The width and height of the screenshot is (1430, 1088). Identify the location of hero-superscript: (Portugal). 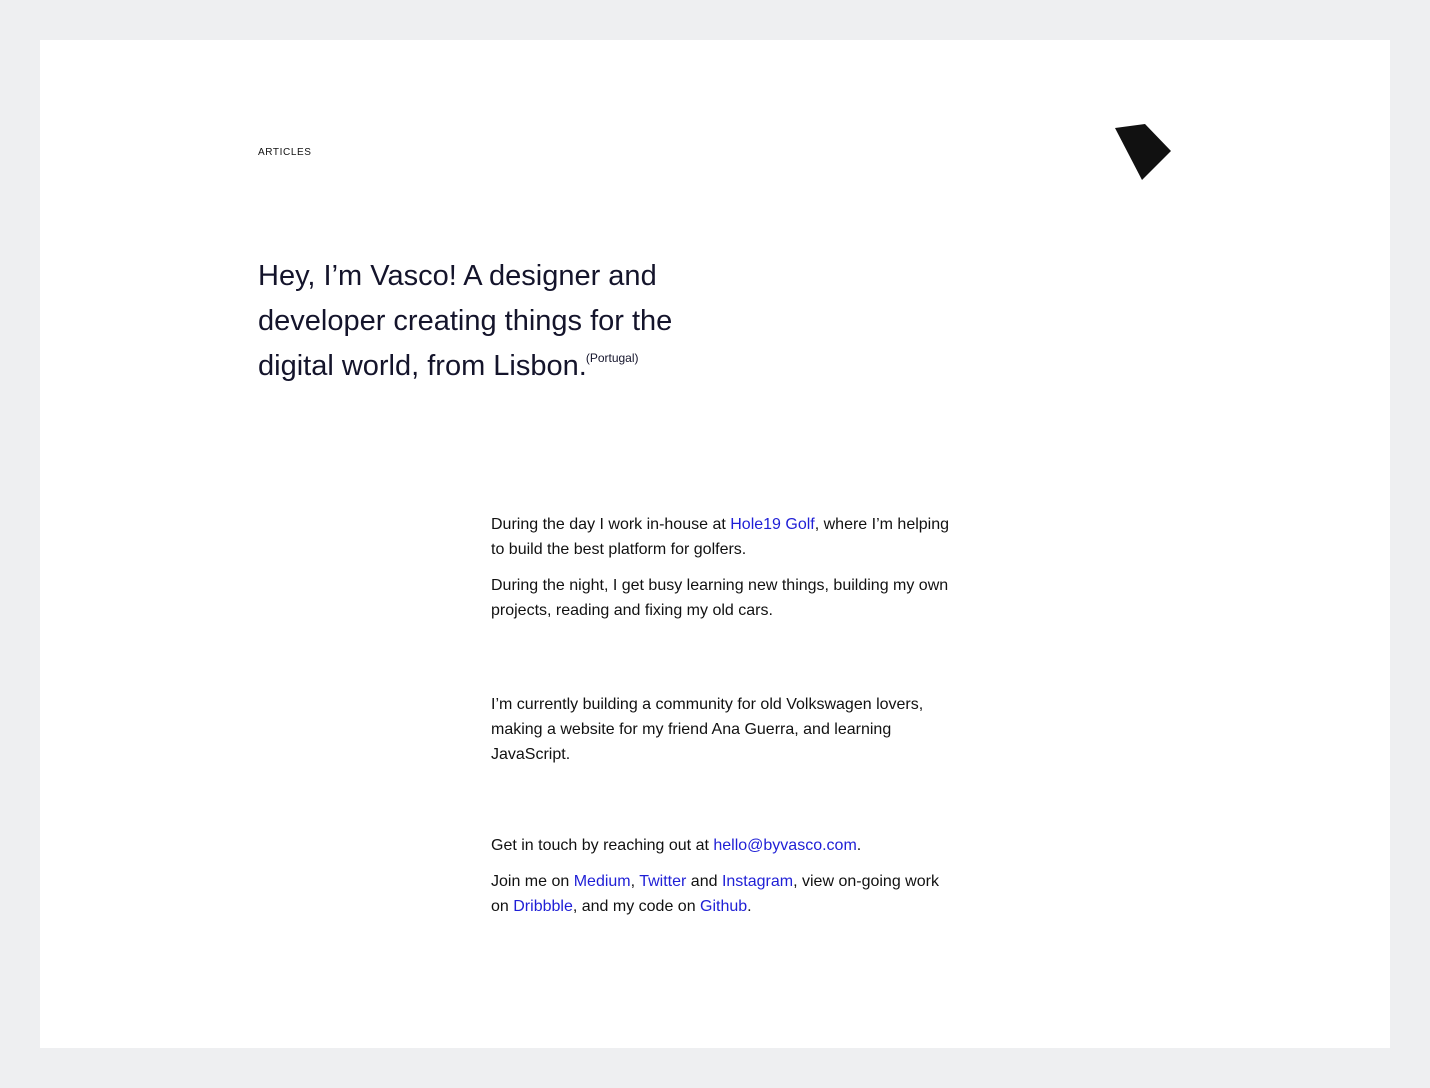
(612, 358).